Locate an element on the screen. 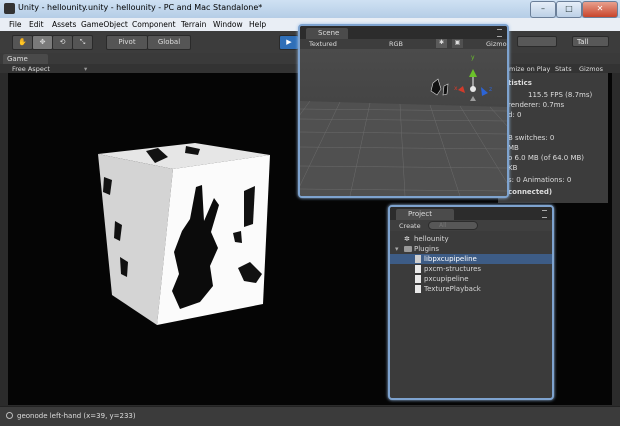 This screenshot has height=426, width=620. folder-icon is located at coordinates (408, 249).